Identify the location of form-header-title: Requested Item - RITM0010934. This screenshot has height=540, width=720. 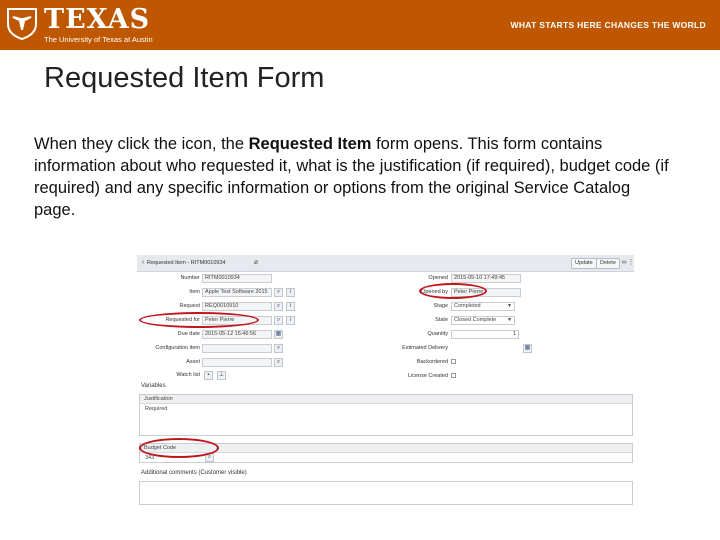
(186, 263).